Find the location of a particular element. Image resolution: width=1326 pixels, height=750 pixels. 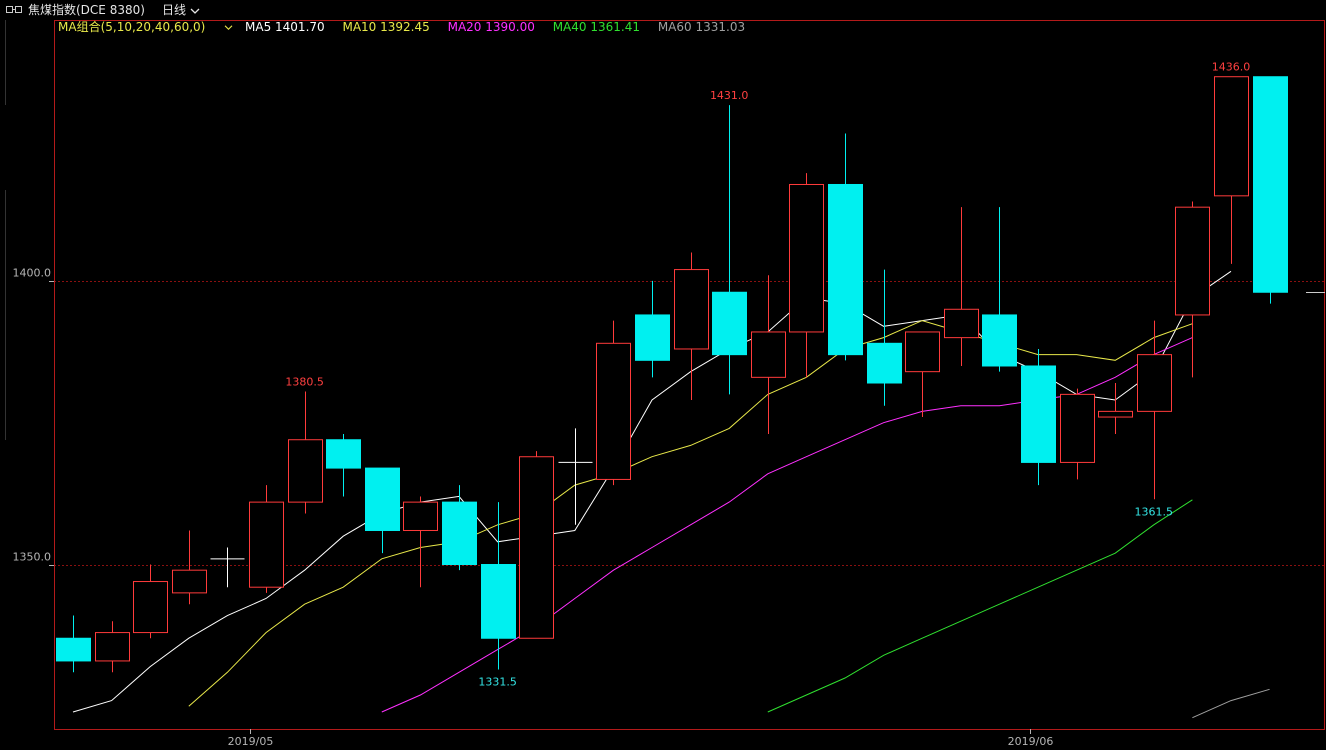

period-label: 日线 is located at coordinates (174, 10).